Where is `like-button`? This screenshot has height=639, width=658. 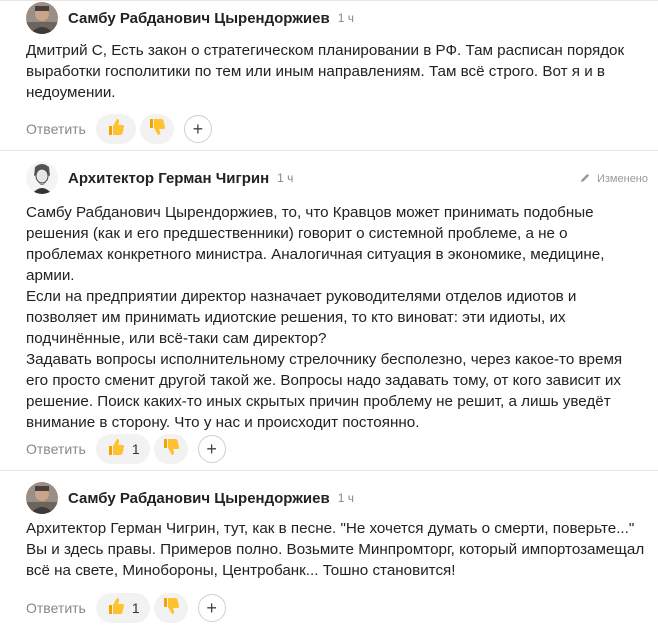 like-button is located at coordinates (115, 129).